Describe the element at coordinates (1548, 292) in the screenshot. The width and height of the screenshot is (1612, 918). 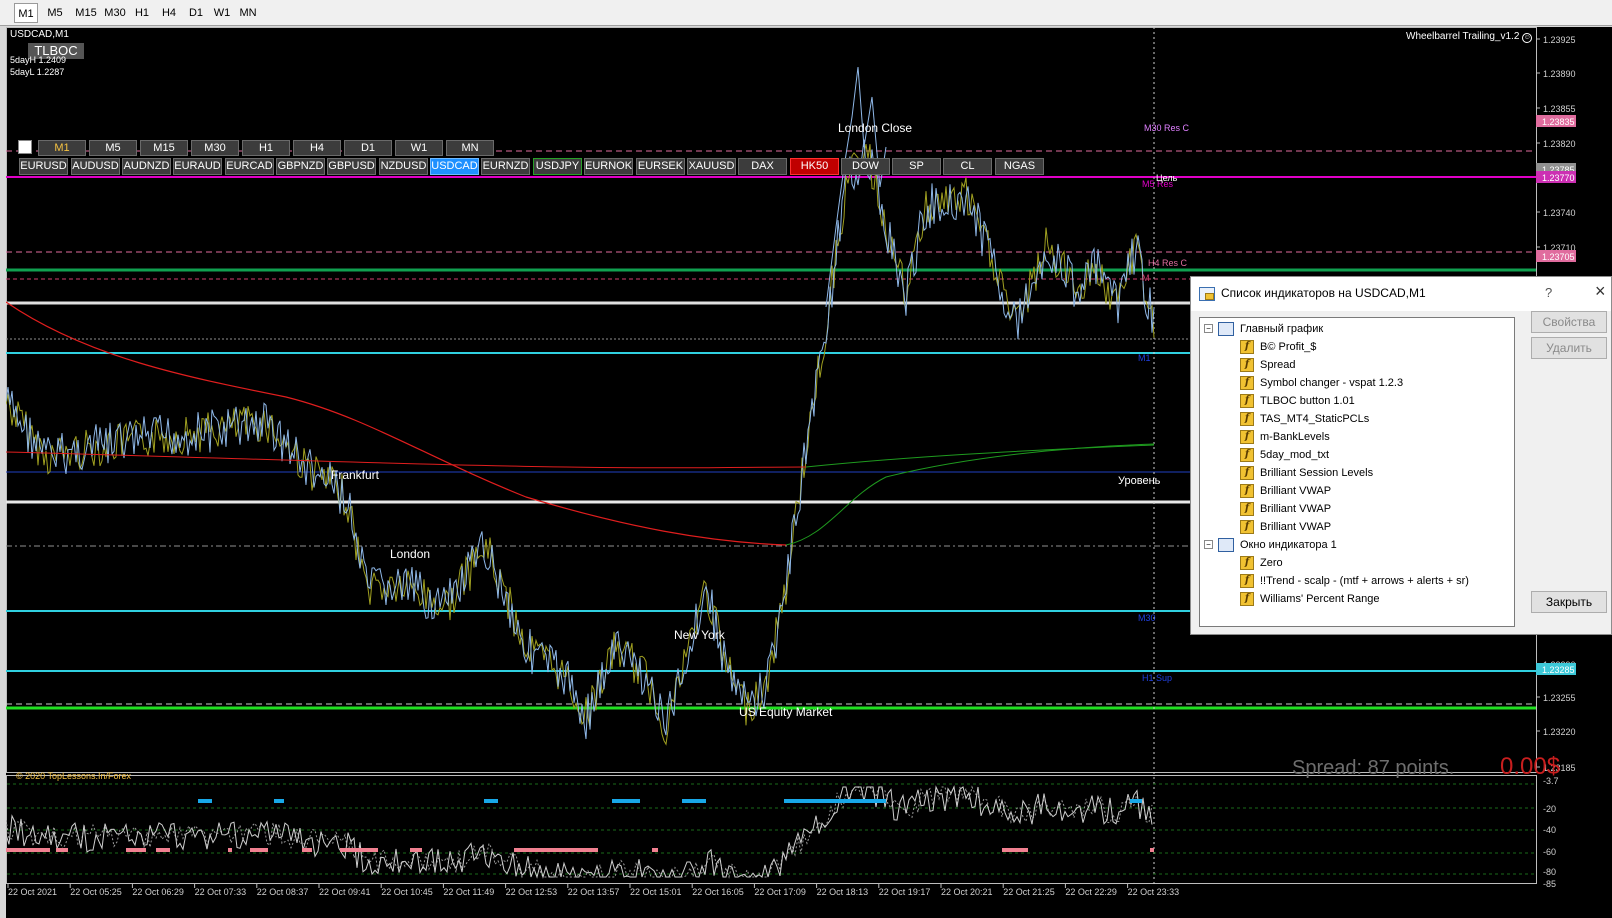
I see `help-icon: ?` at that location.